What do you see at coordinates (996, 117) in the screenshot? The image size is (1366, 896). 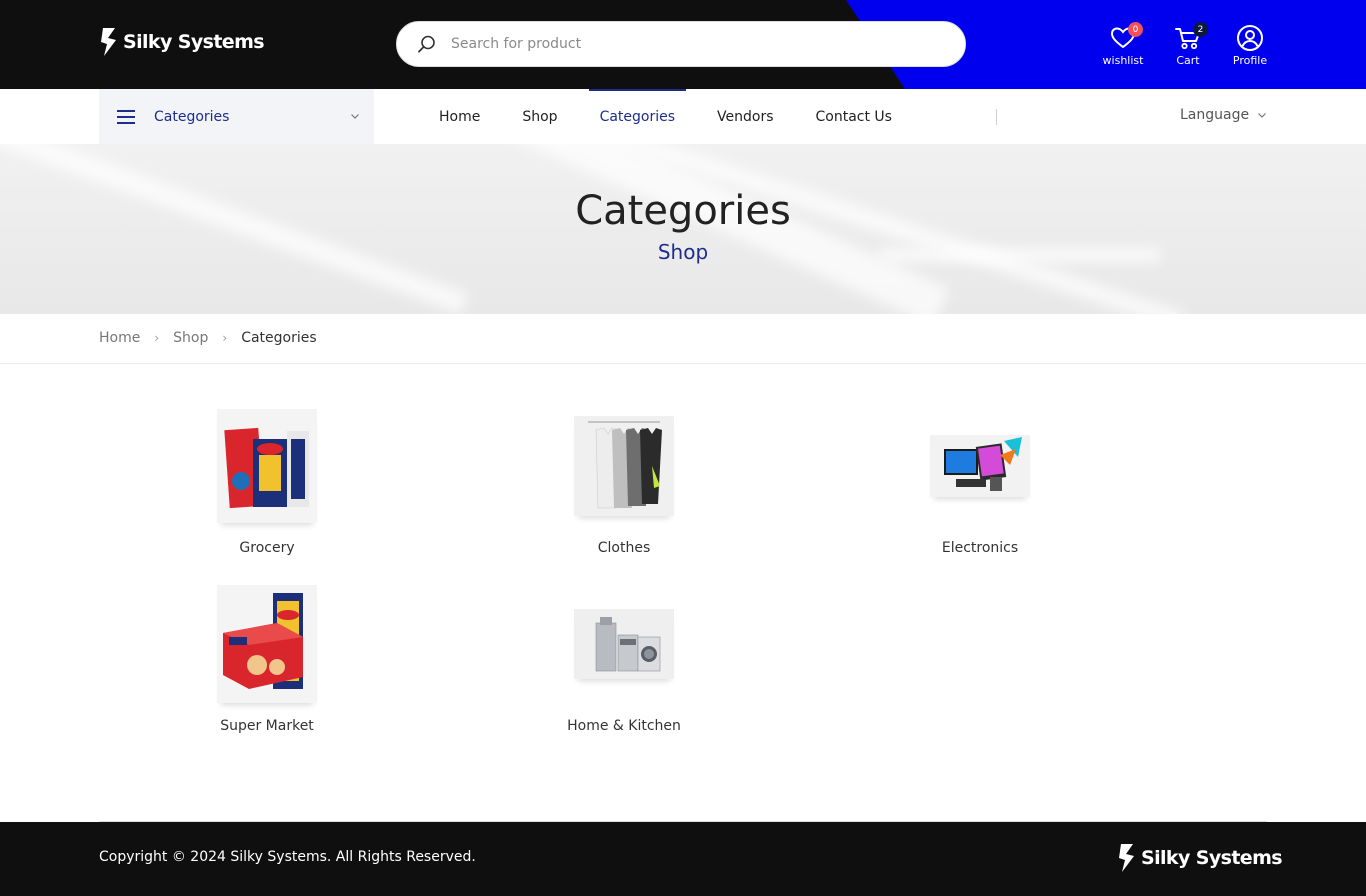 I see `nav-divider` at bounding box center [996, 117].